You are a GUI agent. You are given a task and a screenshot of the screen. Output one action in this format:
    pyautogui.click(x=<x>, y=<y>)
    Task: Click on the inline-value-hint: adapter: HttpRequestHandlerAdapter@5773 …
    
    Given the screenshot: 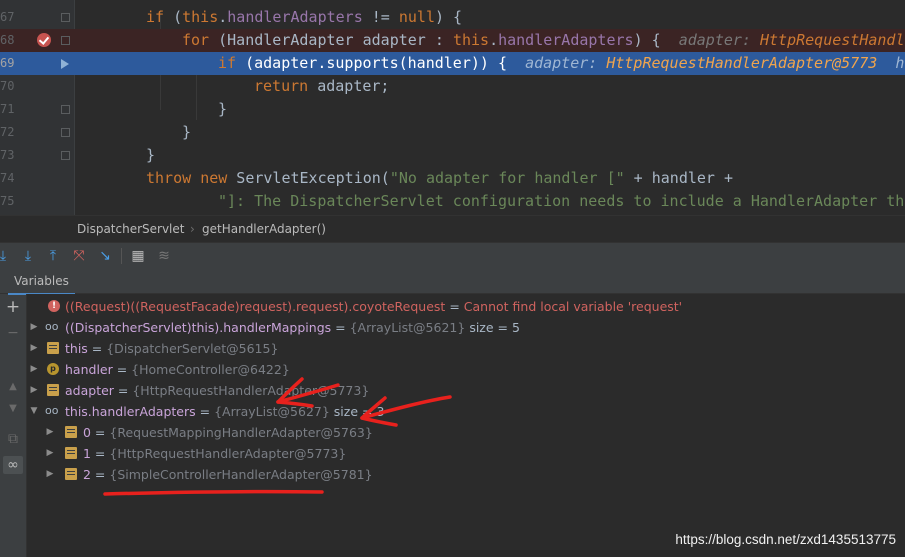 What is the action you would take?
    pyautogui.click(x=715, y=63)
    